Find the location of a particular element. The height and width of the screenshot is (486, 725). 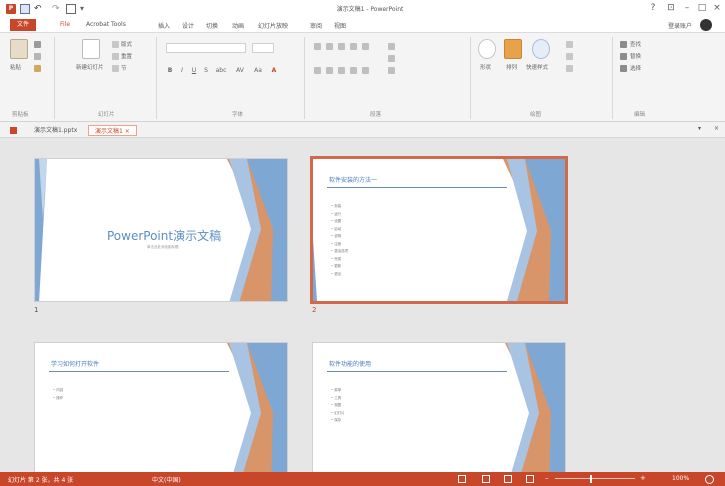

document-icon is located at coordinates (13, 130).